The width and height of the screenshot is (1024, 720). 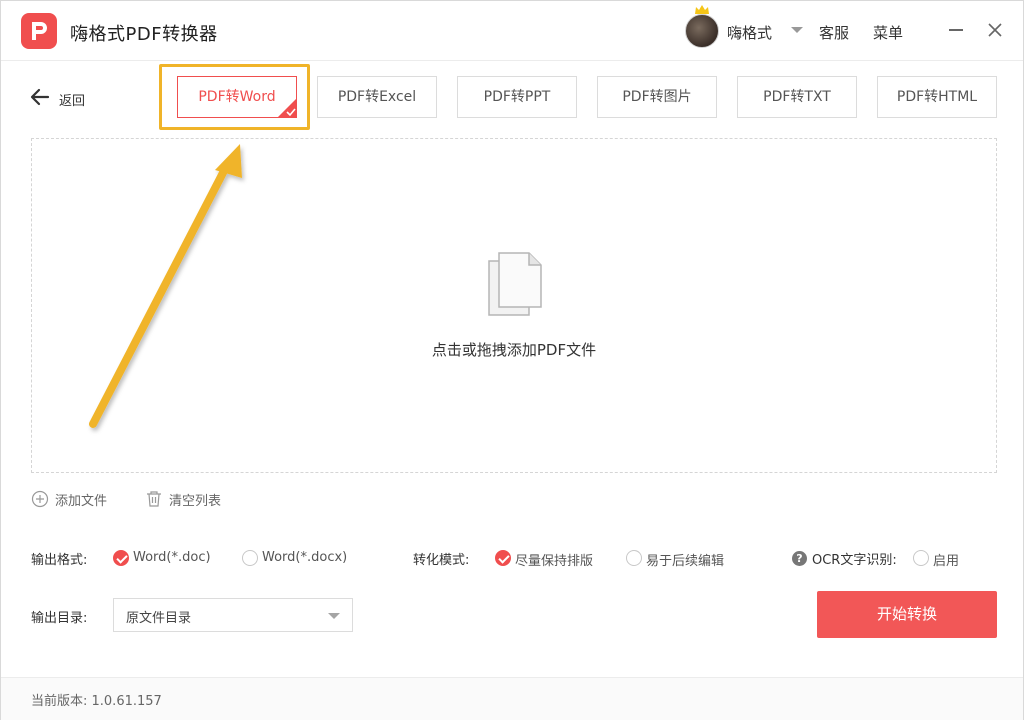 I want to click on tab-label: PDF转Word, so click(x=237, y=97).